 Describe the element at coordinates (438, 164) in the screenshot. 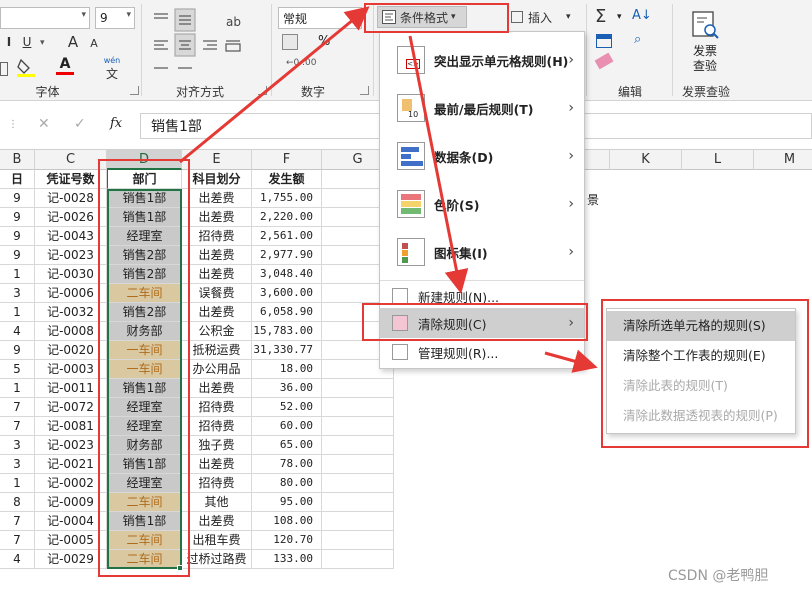

I see `arrow-to-clear-rules` at that location.